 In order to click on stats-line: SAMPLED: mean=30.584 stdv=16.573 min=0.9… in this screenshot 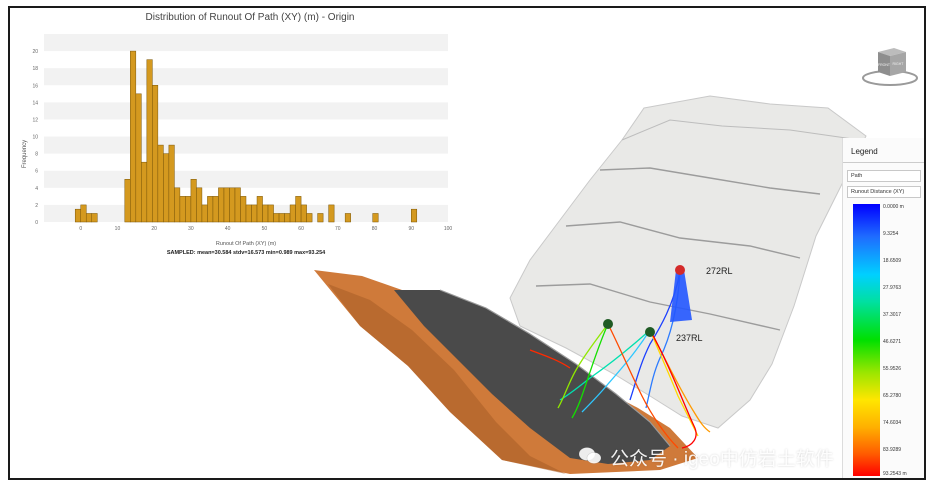, I will do `click(246, 253)`.